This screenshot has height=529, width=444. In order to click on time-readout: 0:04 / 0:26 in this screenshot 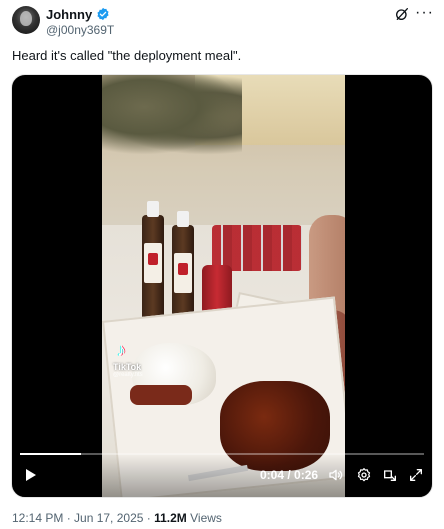, I will do `click(289, 475)`.